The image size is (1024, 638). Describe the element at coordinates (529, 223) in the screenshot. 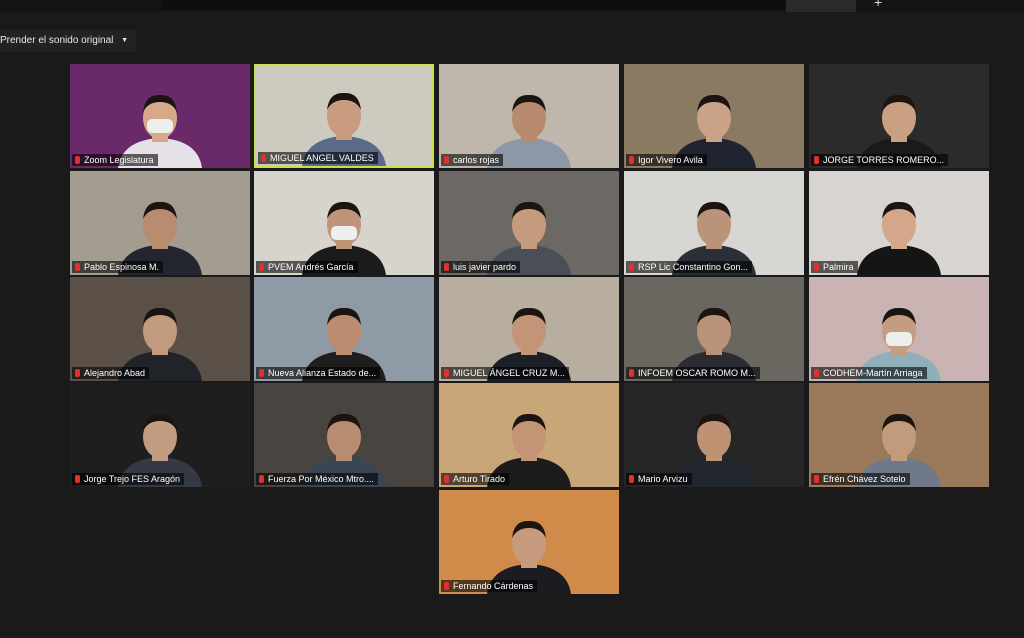

I see `participant-tile: luis javier pardo` at that location.